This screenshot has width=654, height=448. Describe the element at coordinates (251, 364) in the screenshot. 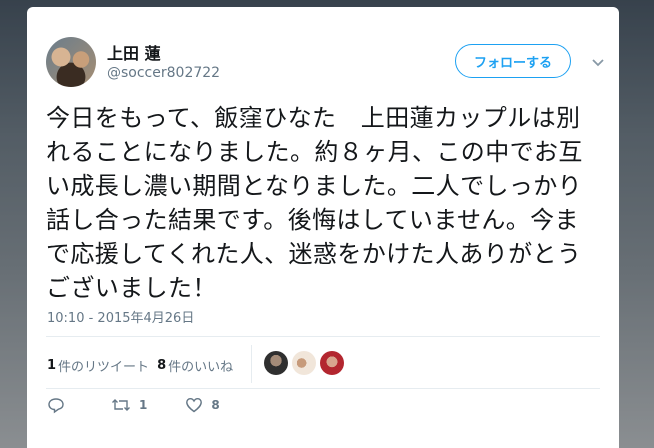

I see `stats-separator` at that location.